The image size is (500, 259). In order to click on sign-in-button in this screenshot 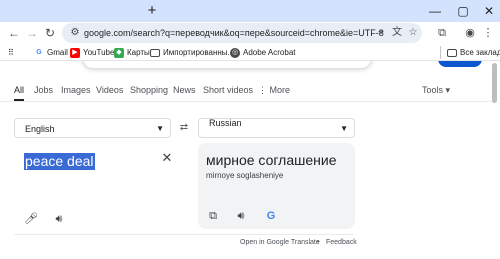, I will do `click(460, 64)`.